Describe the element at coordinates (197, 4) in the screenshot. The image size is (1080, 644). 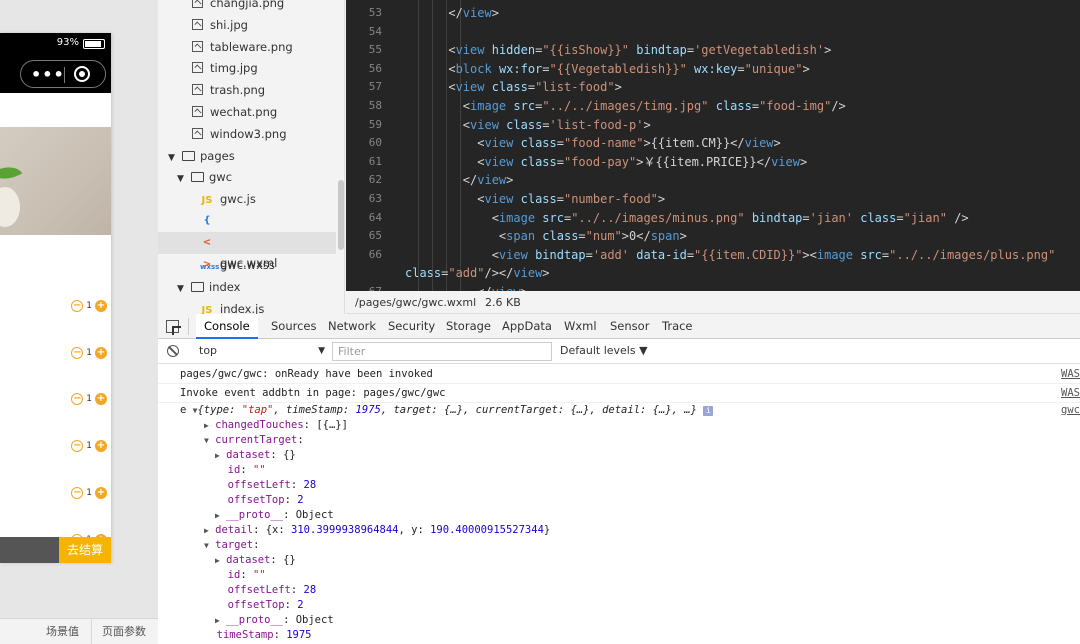
I see `image-file-icon` at that location.